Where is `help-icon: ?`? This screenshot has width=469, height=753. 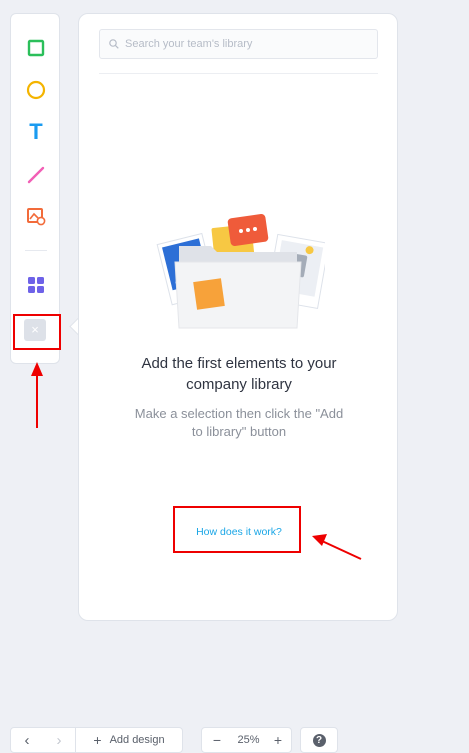
help-icon: ? is located at coordinates (319, 740).